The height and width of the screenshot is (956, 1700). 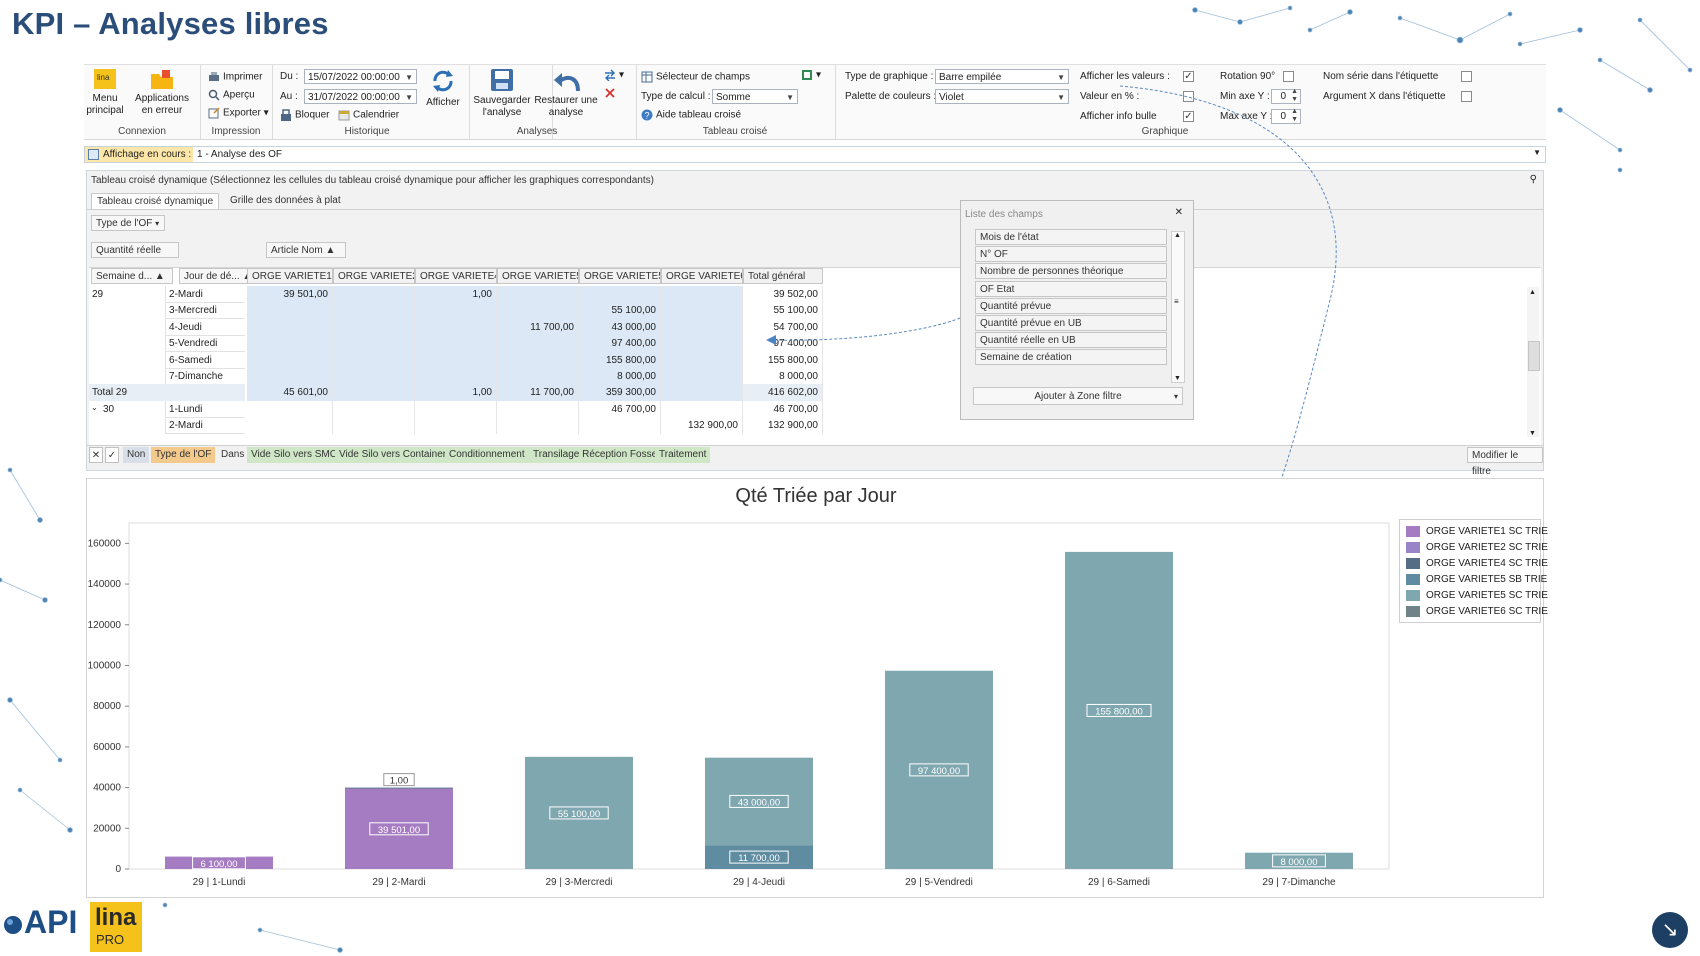 I want to click on legend-item: ORGE VARIETE4 SC TRIE, so click(x=1477, y=563).